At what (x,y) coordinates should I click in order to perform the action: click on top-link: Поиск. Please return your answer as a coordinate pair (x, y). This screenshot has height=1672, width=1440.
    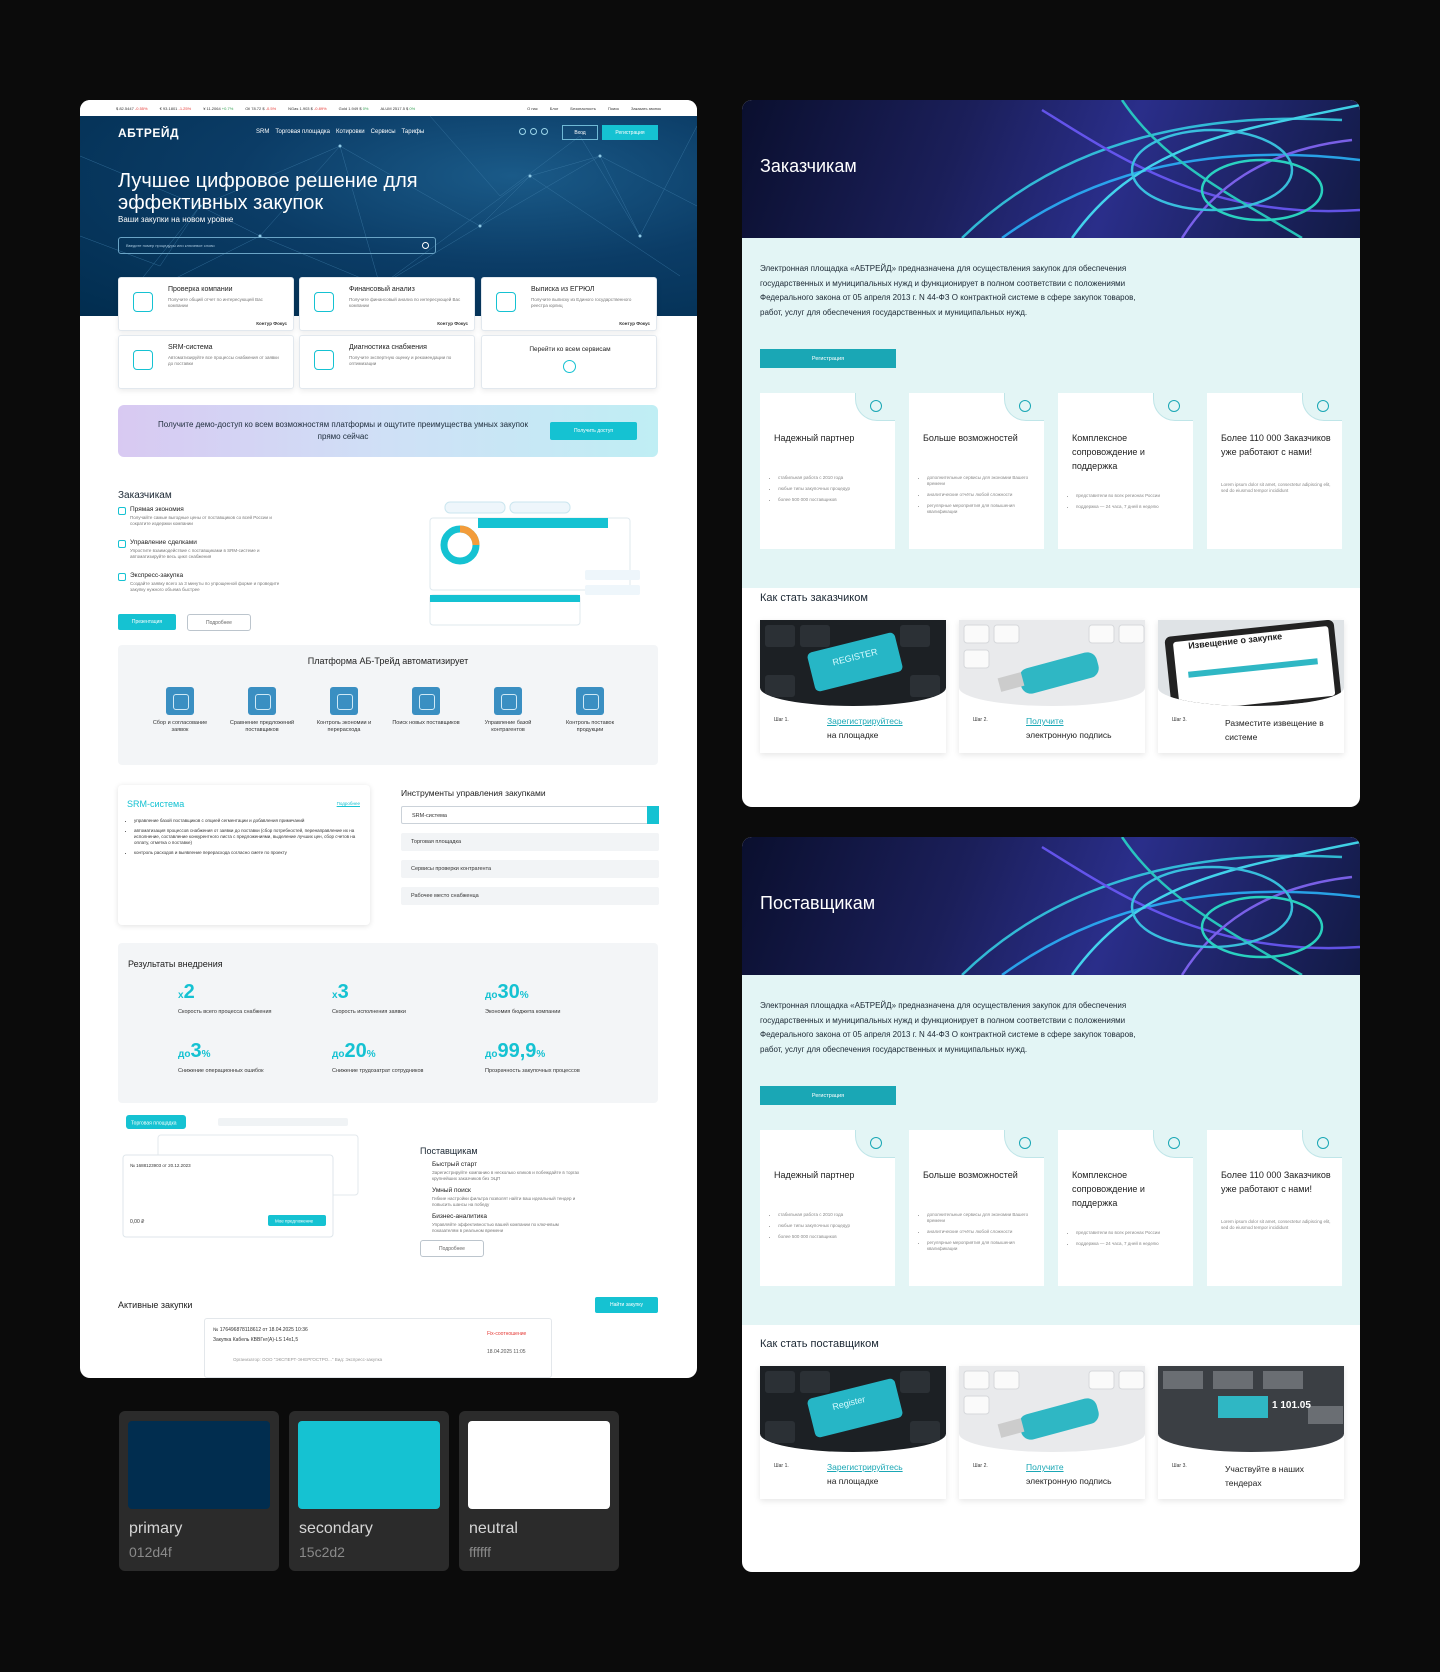
    Looking at the image, I should click on (613, 108).